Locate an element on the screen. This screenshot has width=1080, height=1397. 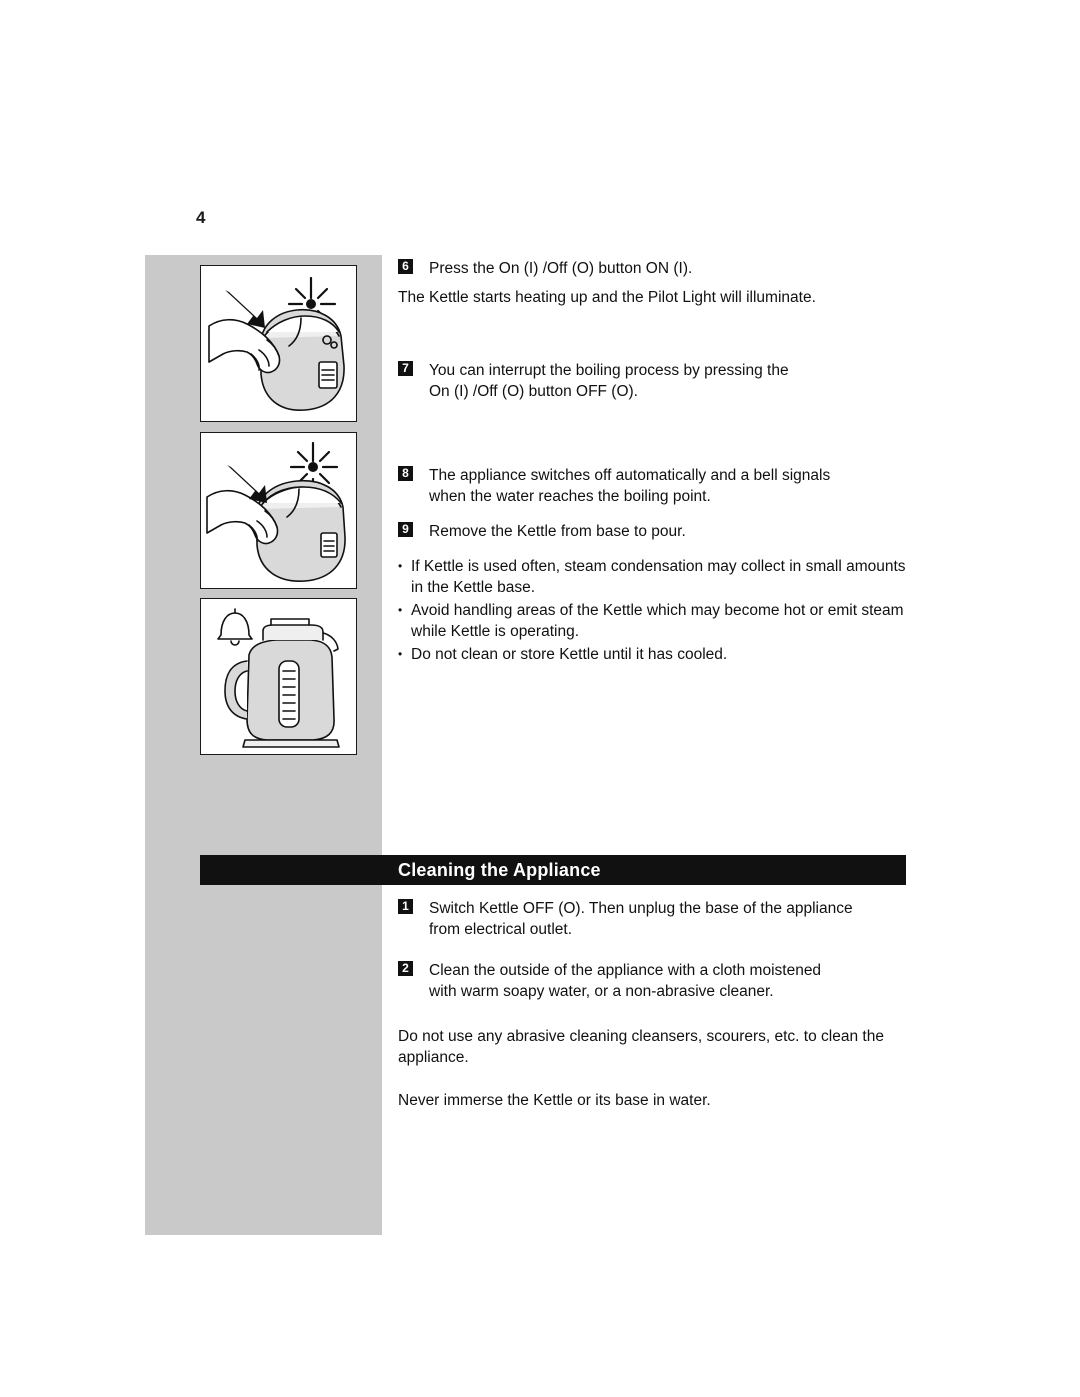
page-number: 4 is located at coordinates (201, 217).